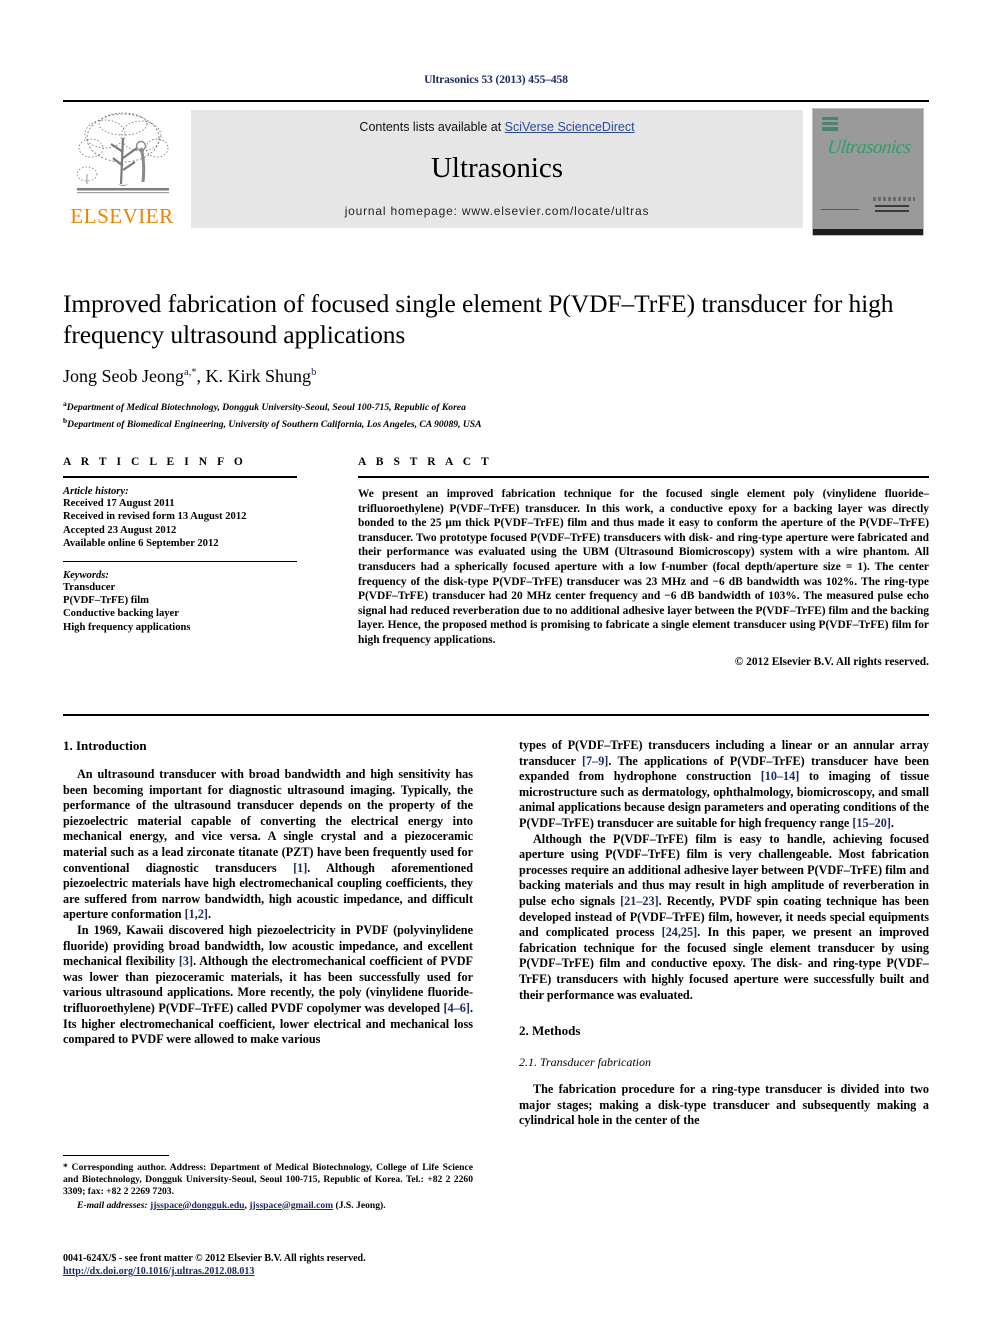 This screenshot has width=992, height=1323. Describe the element at coordinates (196, 914) in the screenshot. I see `citation-ref: [1,2]` at that location.